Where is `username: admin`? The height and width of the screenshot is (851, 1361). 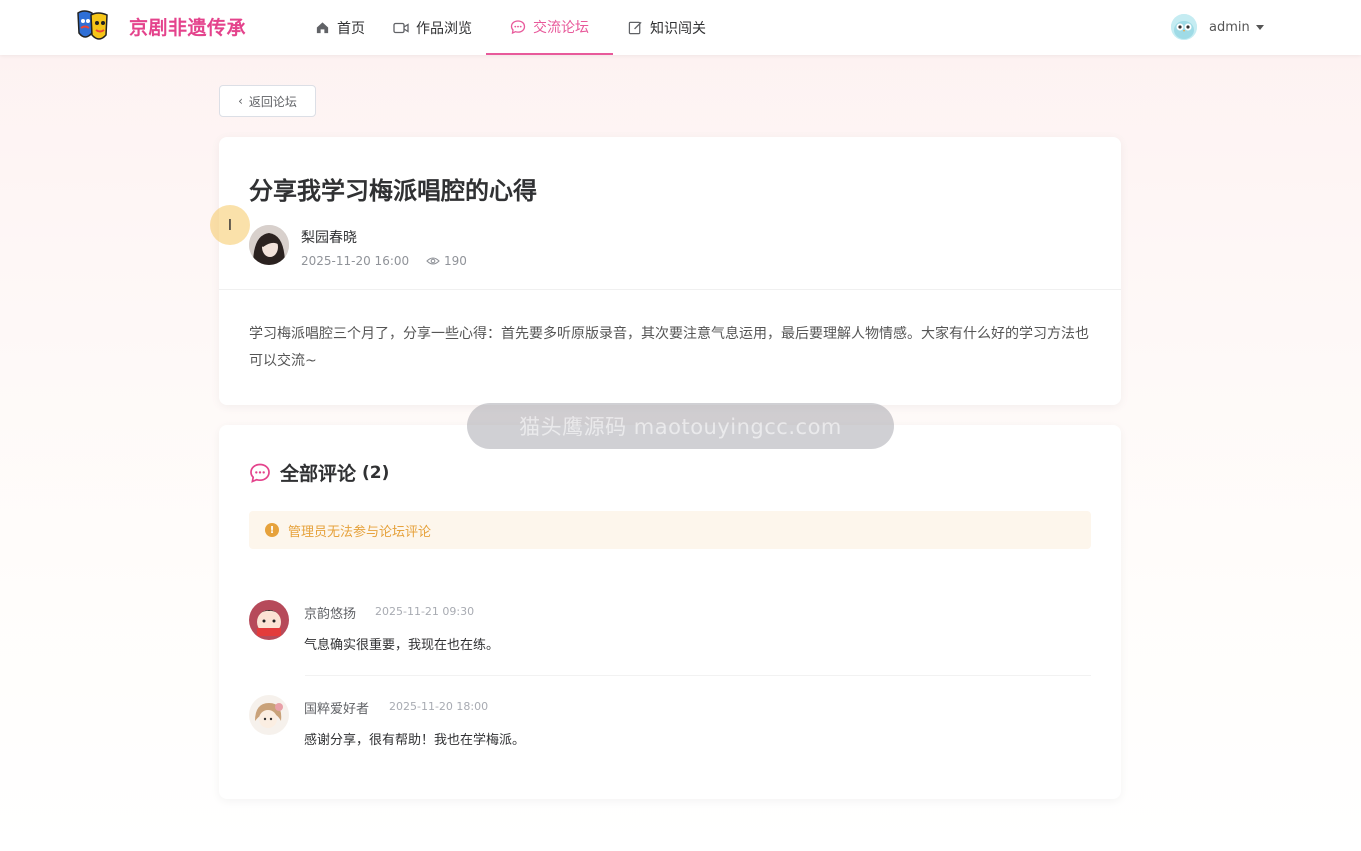
username: admin is located at coordinates (1229, 27).